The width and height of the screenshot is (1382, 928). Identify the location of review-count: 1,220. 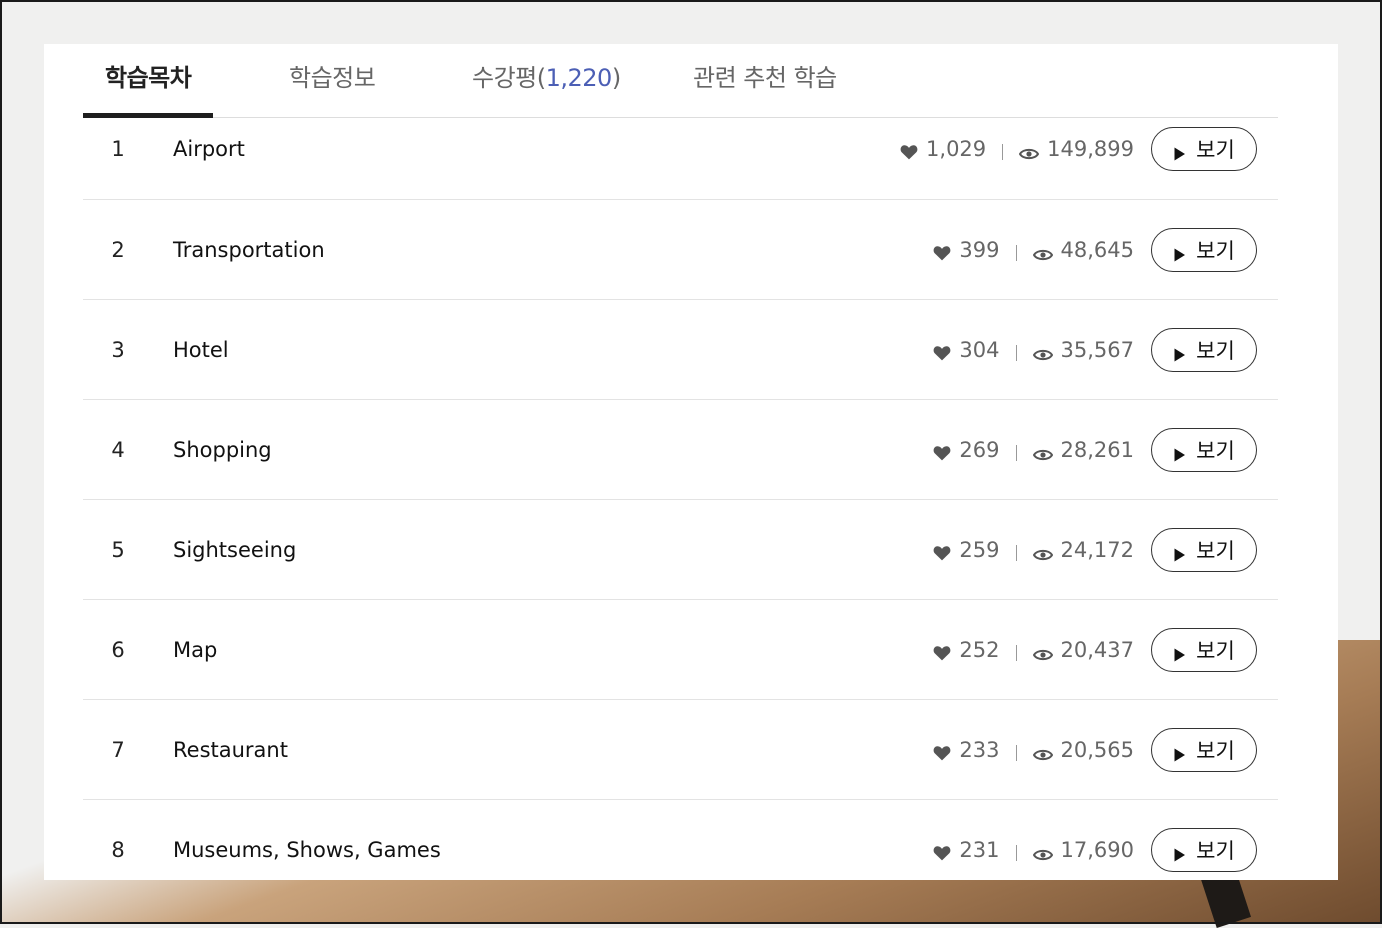
(579, 78).